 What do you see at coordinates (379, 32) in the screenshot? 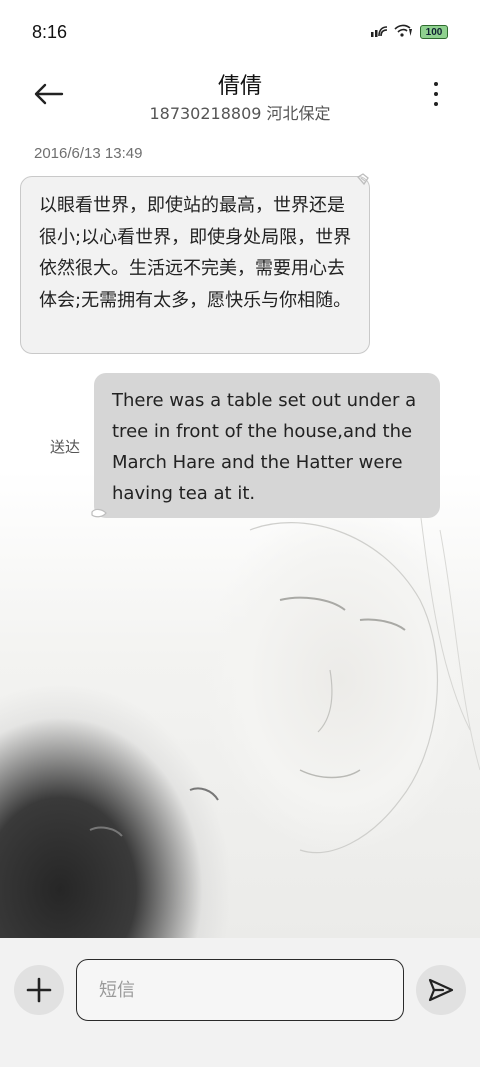
I see `nfc-icon` at bounding box center [379, 32].